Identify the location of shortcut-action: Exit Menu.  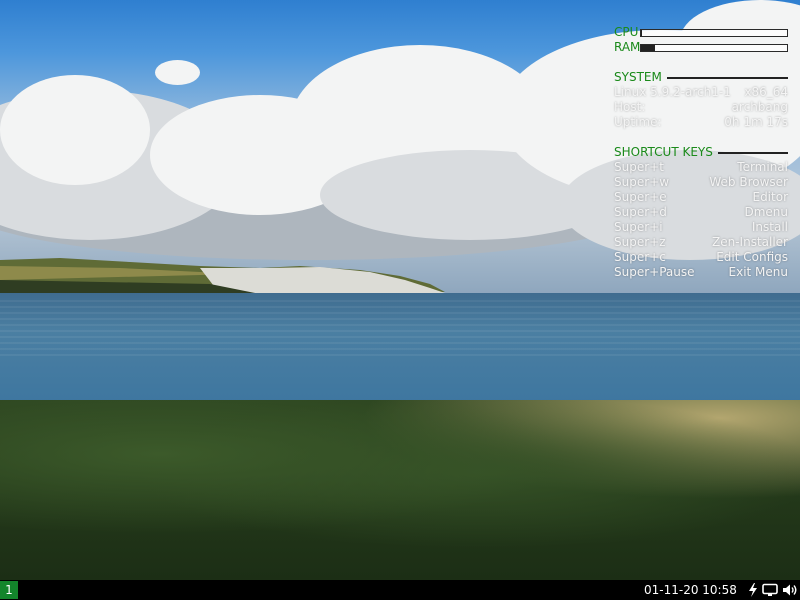
(758, 272).